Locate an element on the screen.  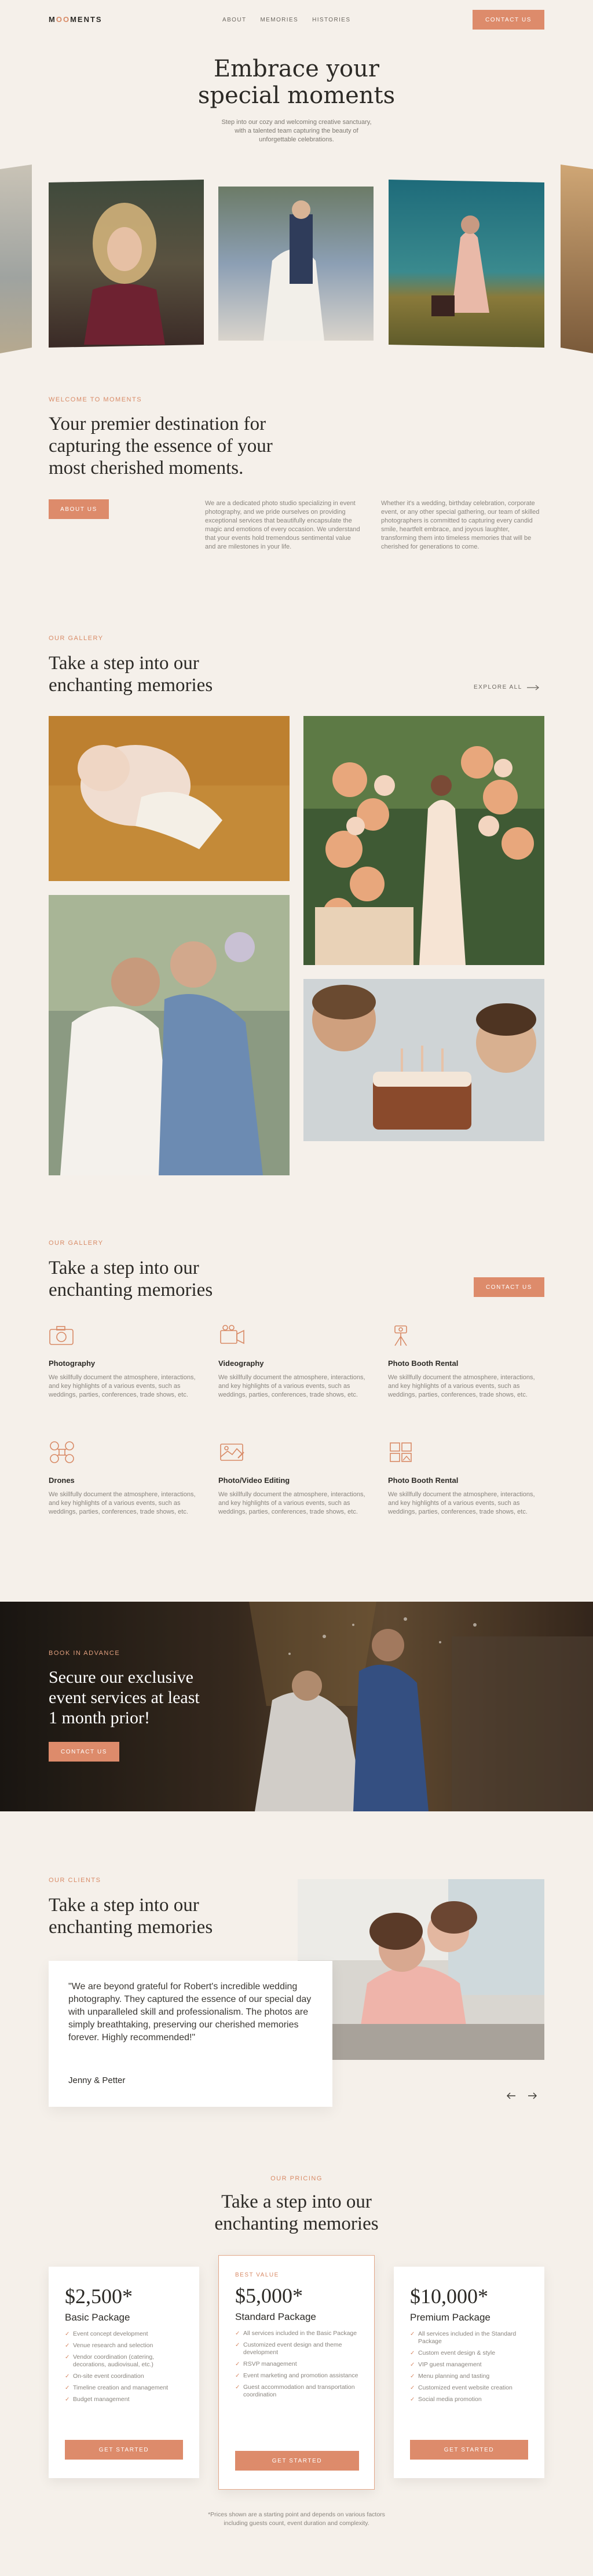
plan-feature: Social media promotion is located at coordinates (471, 2399).